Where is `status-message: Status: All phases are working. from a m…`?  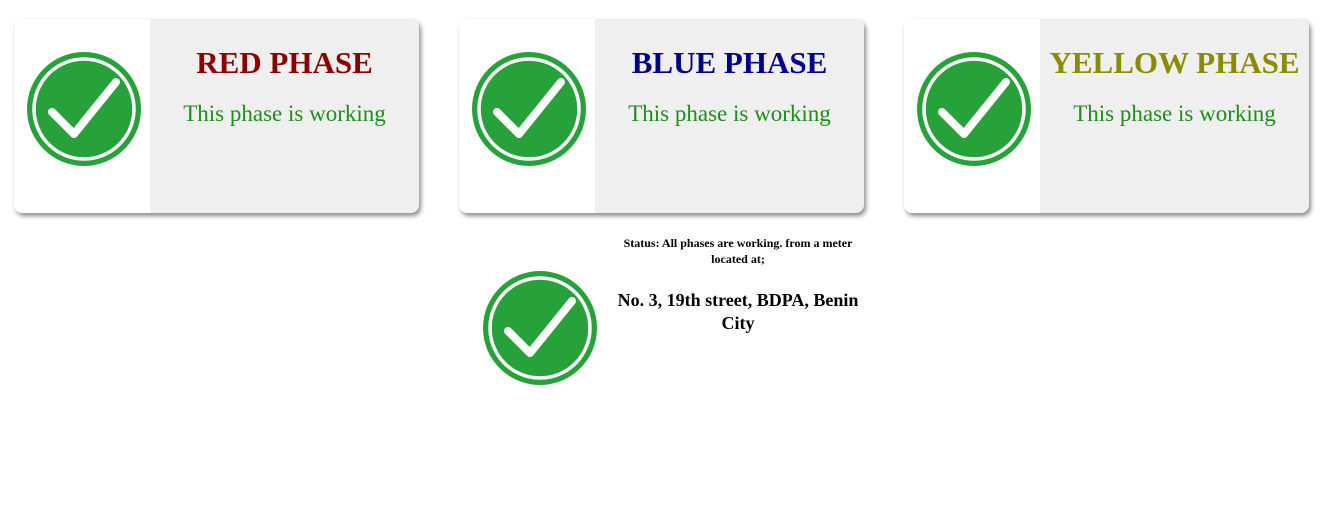
status-message: Status: All phases are working. from a m… is located at coordinates (738, 251).